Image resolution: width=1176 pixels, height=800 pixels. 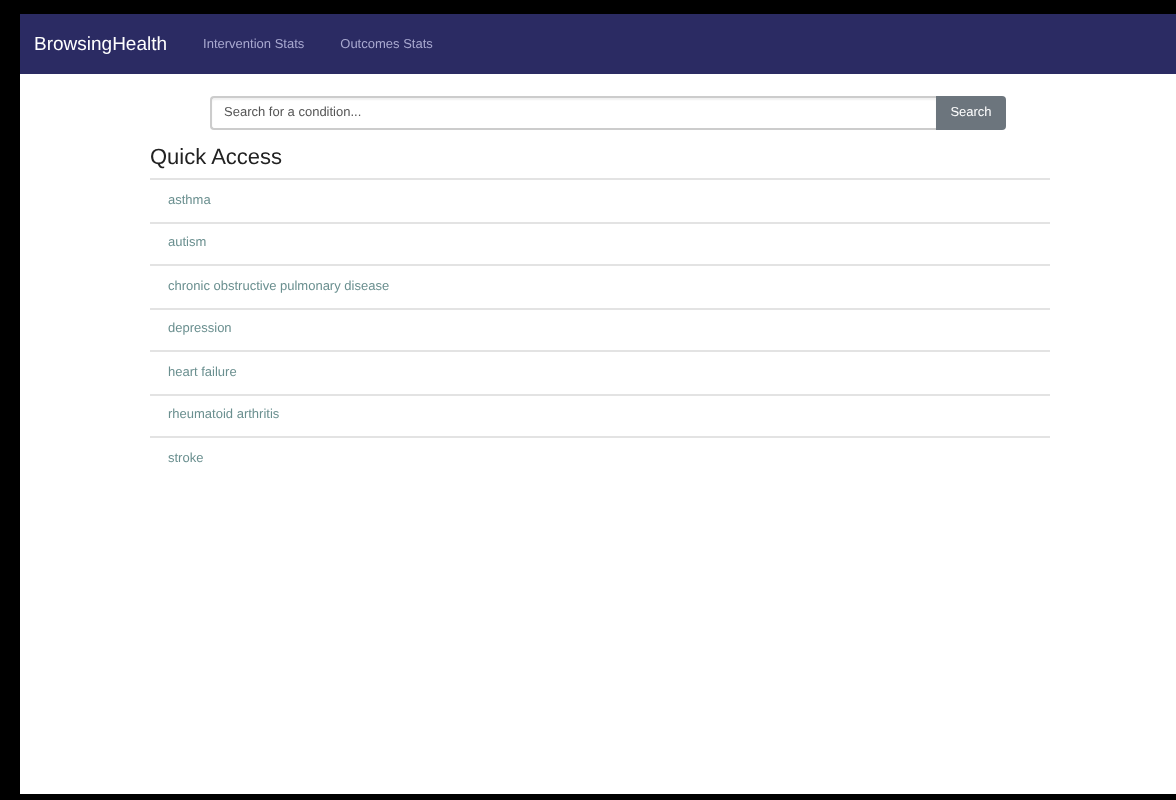 What do you see at coordinates (217, 158) in the screenshot?
I see `section-heading: Quick Access` at bounding box center [217, 158].